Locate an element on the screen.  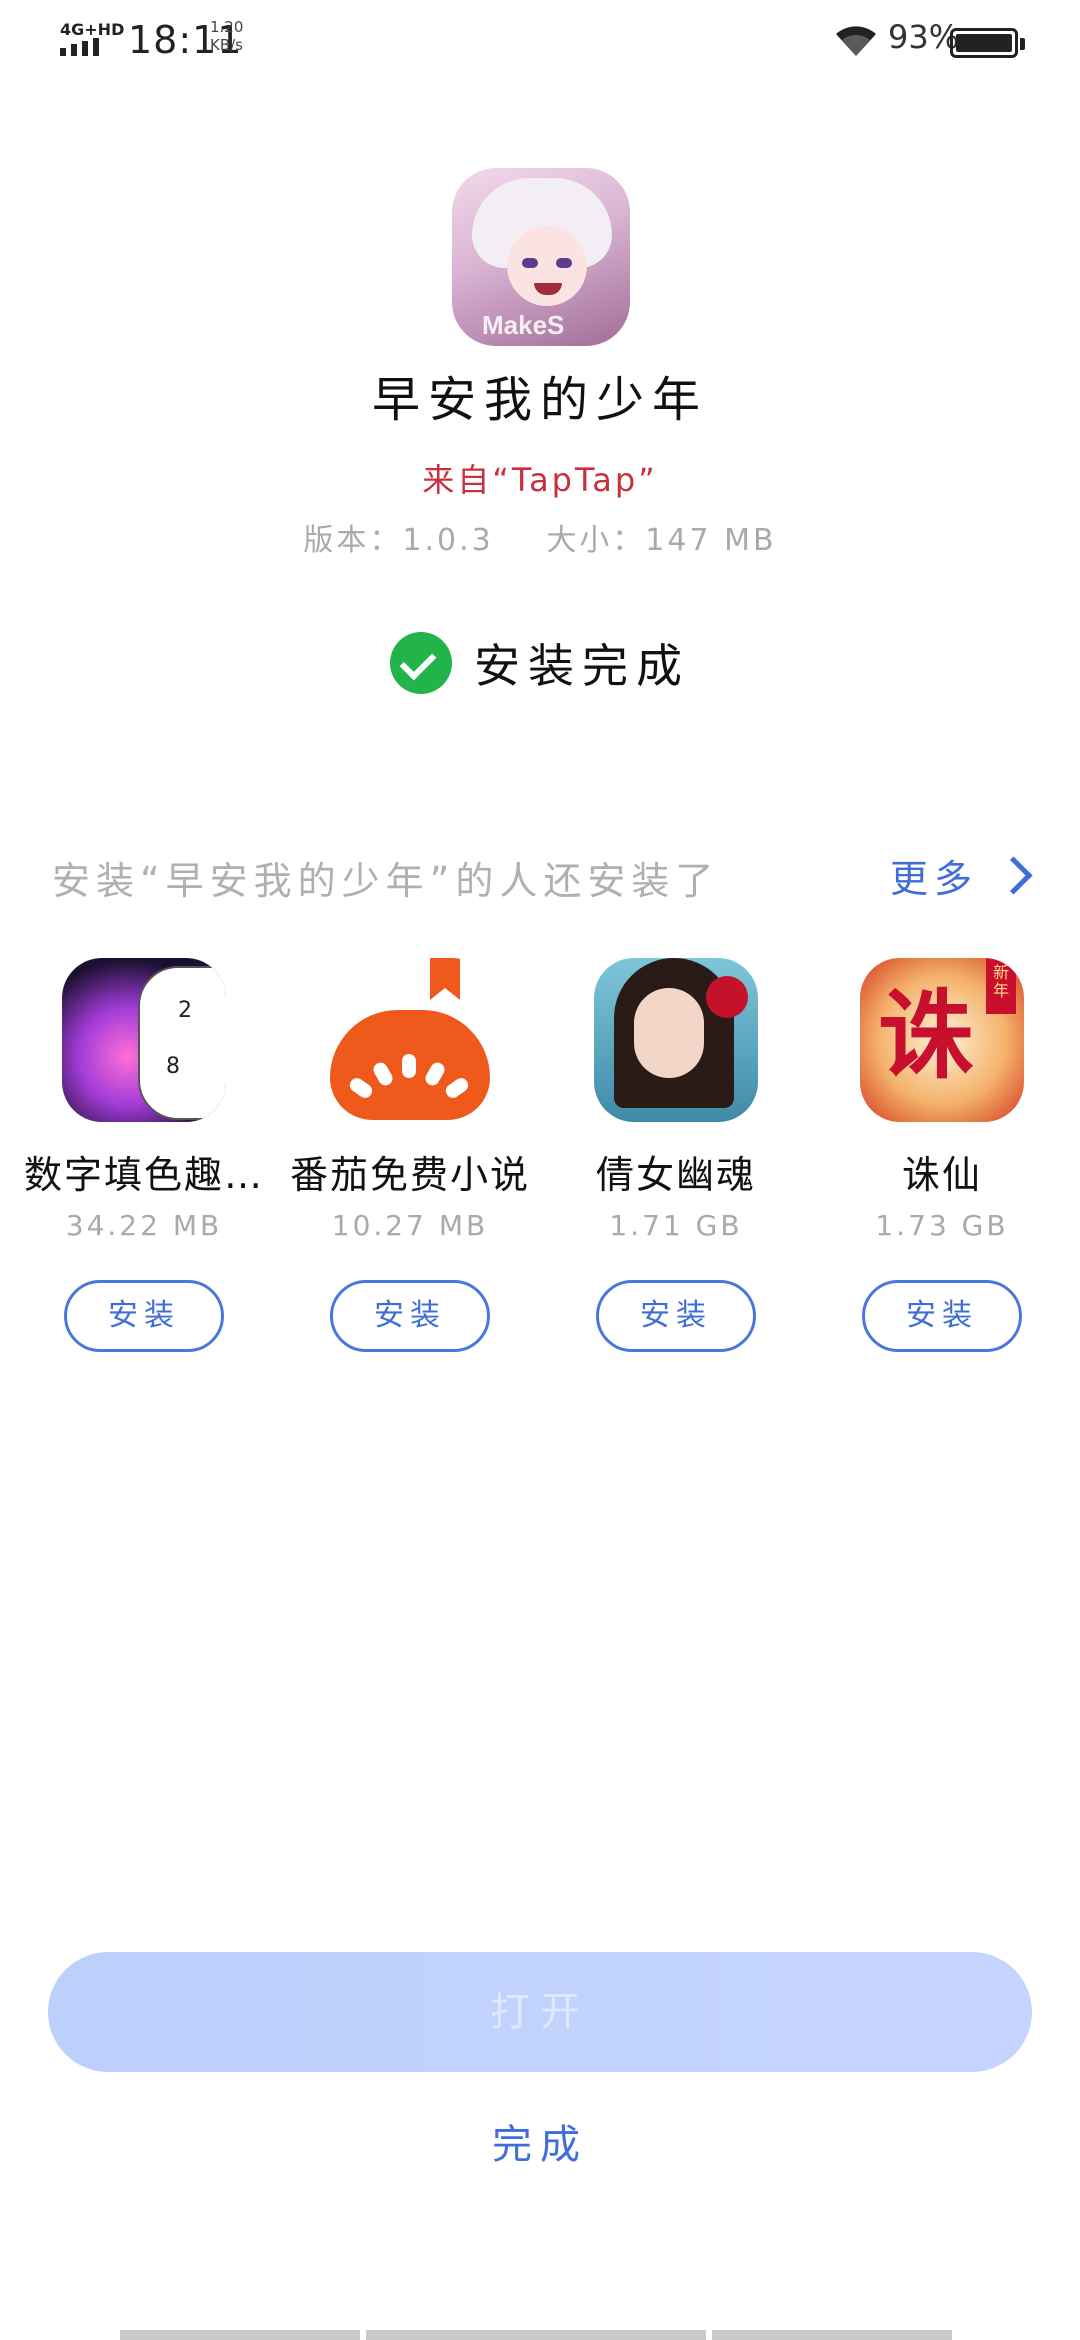
recommend-item-size: 34.22 MB is located at coordinates (144, 1225).